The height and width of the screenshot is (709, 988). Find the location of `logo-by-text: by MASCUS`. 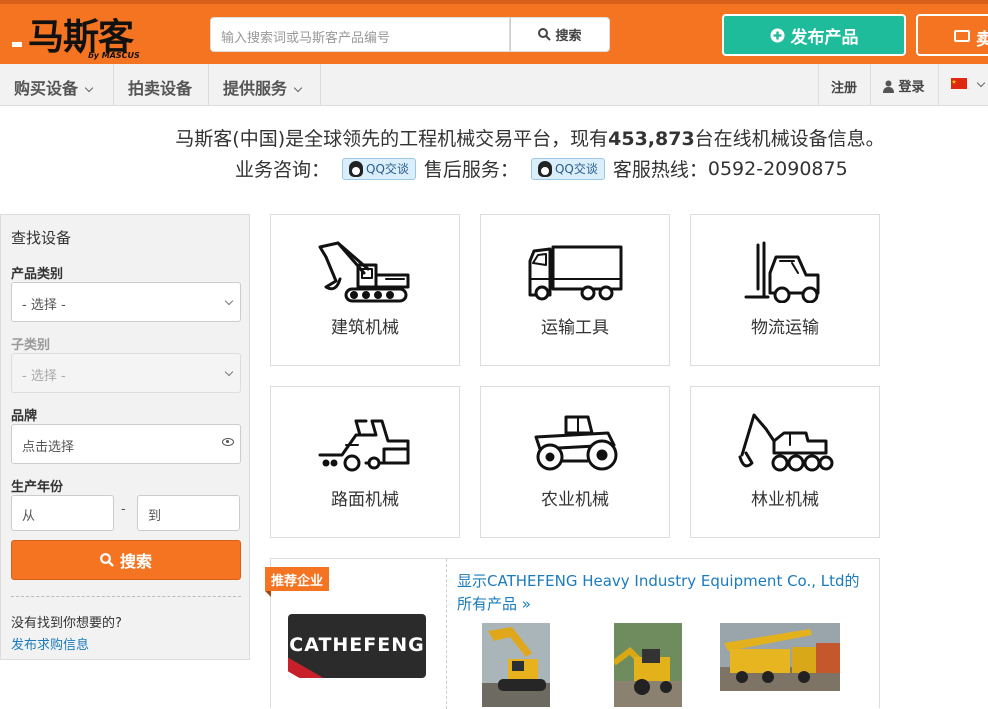

logo-by-text: by MASCUS is located at coordinates (114, 55).